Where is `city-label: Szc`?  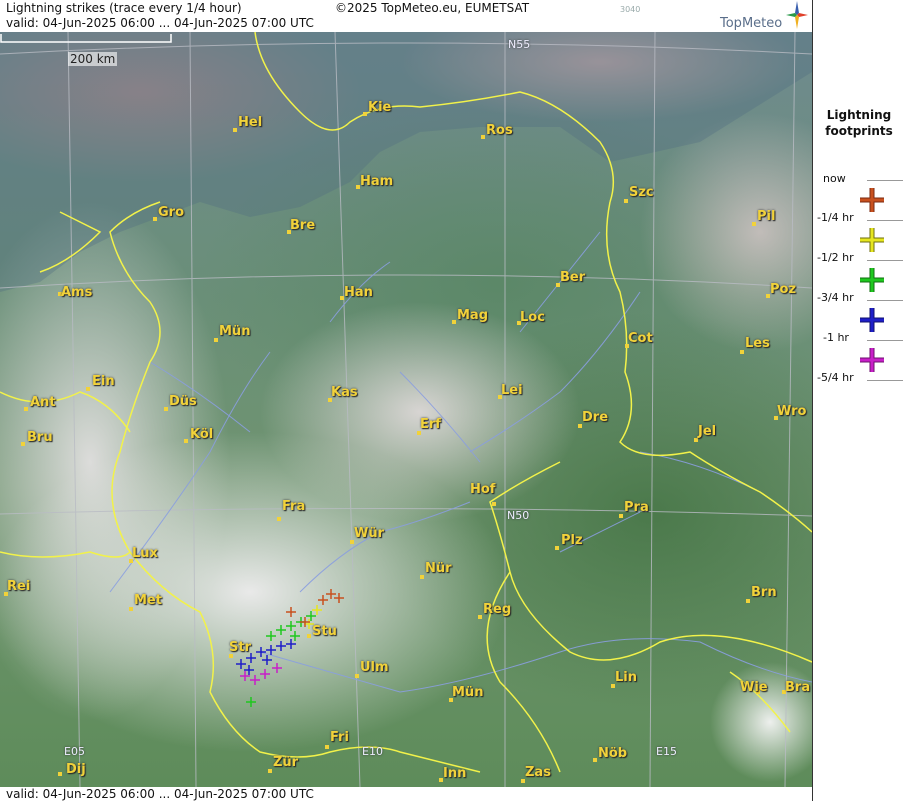
city-label: Szc is located at coordinates (641, 192).